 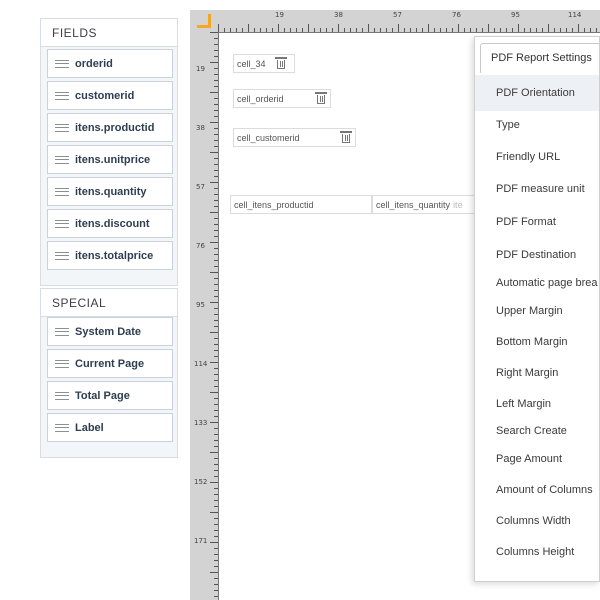 I want to click on setting-right-margin: Right Margin, so click(x=537, y=373).